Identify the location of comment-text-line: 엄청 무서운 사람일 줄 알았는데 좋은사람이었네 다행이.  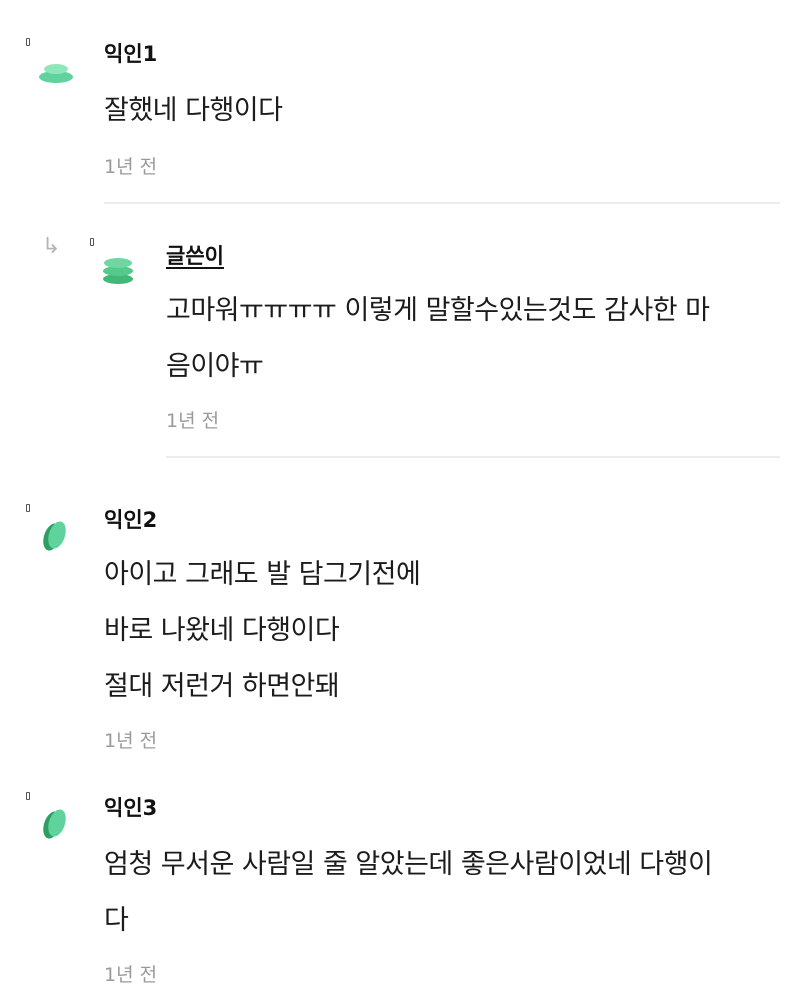
(408, 864).